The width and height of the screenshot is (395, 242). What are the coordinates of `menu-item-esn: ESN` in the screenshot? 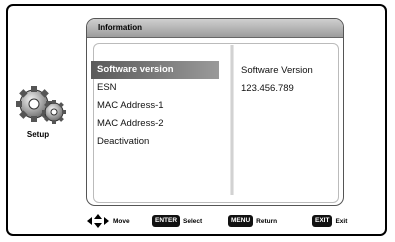 It's located at (155, 88).